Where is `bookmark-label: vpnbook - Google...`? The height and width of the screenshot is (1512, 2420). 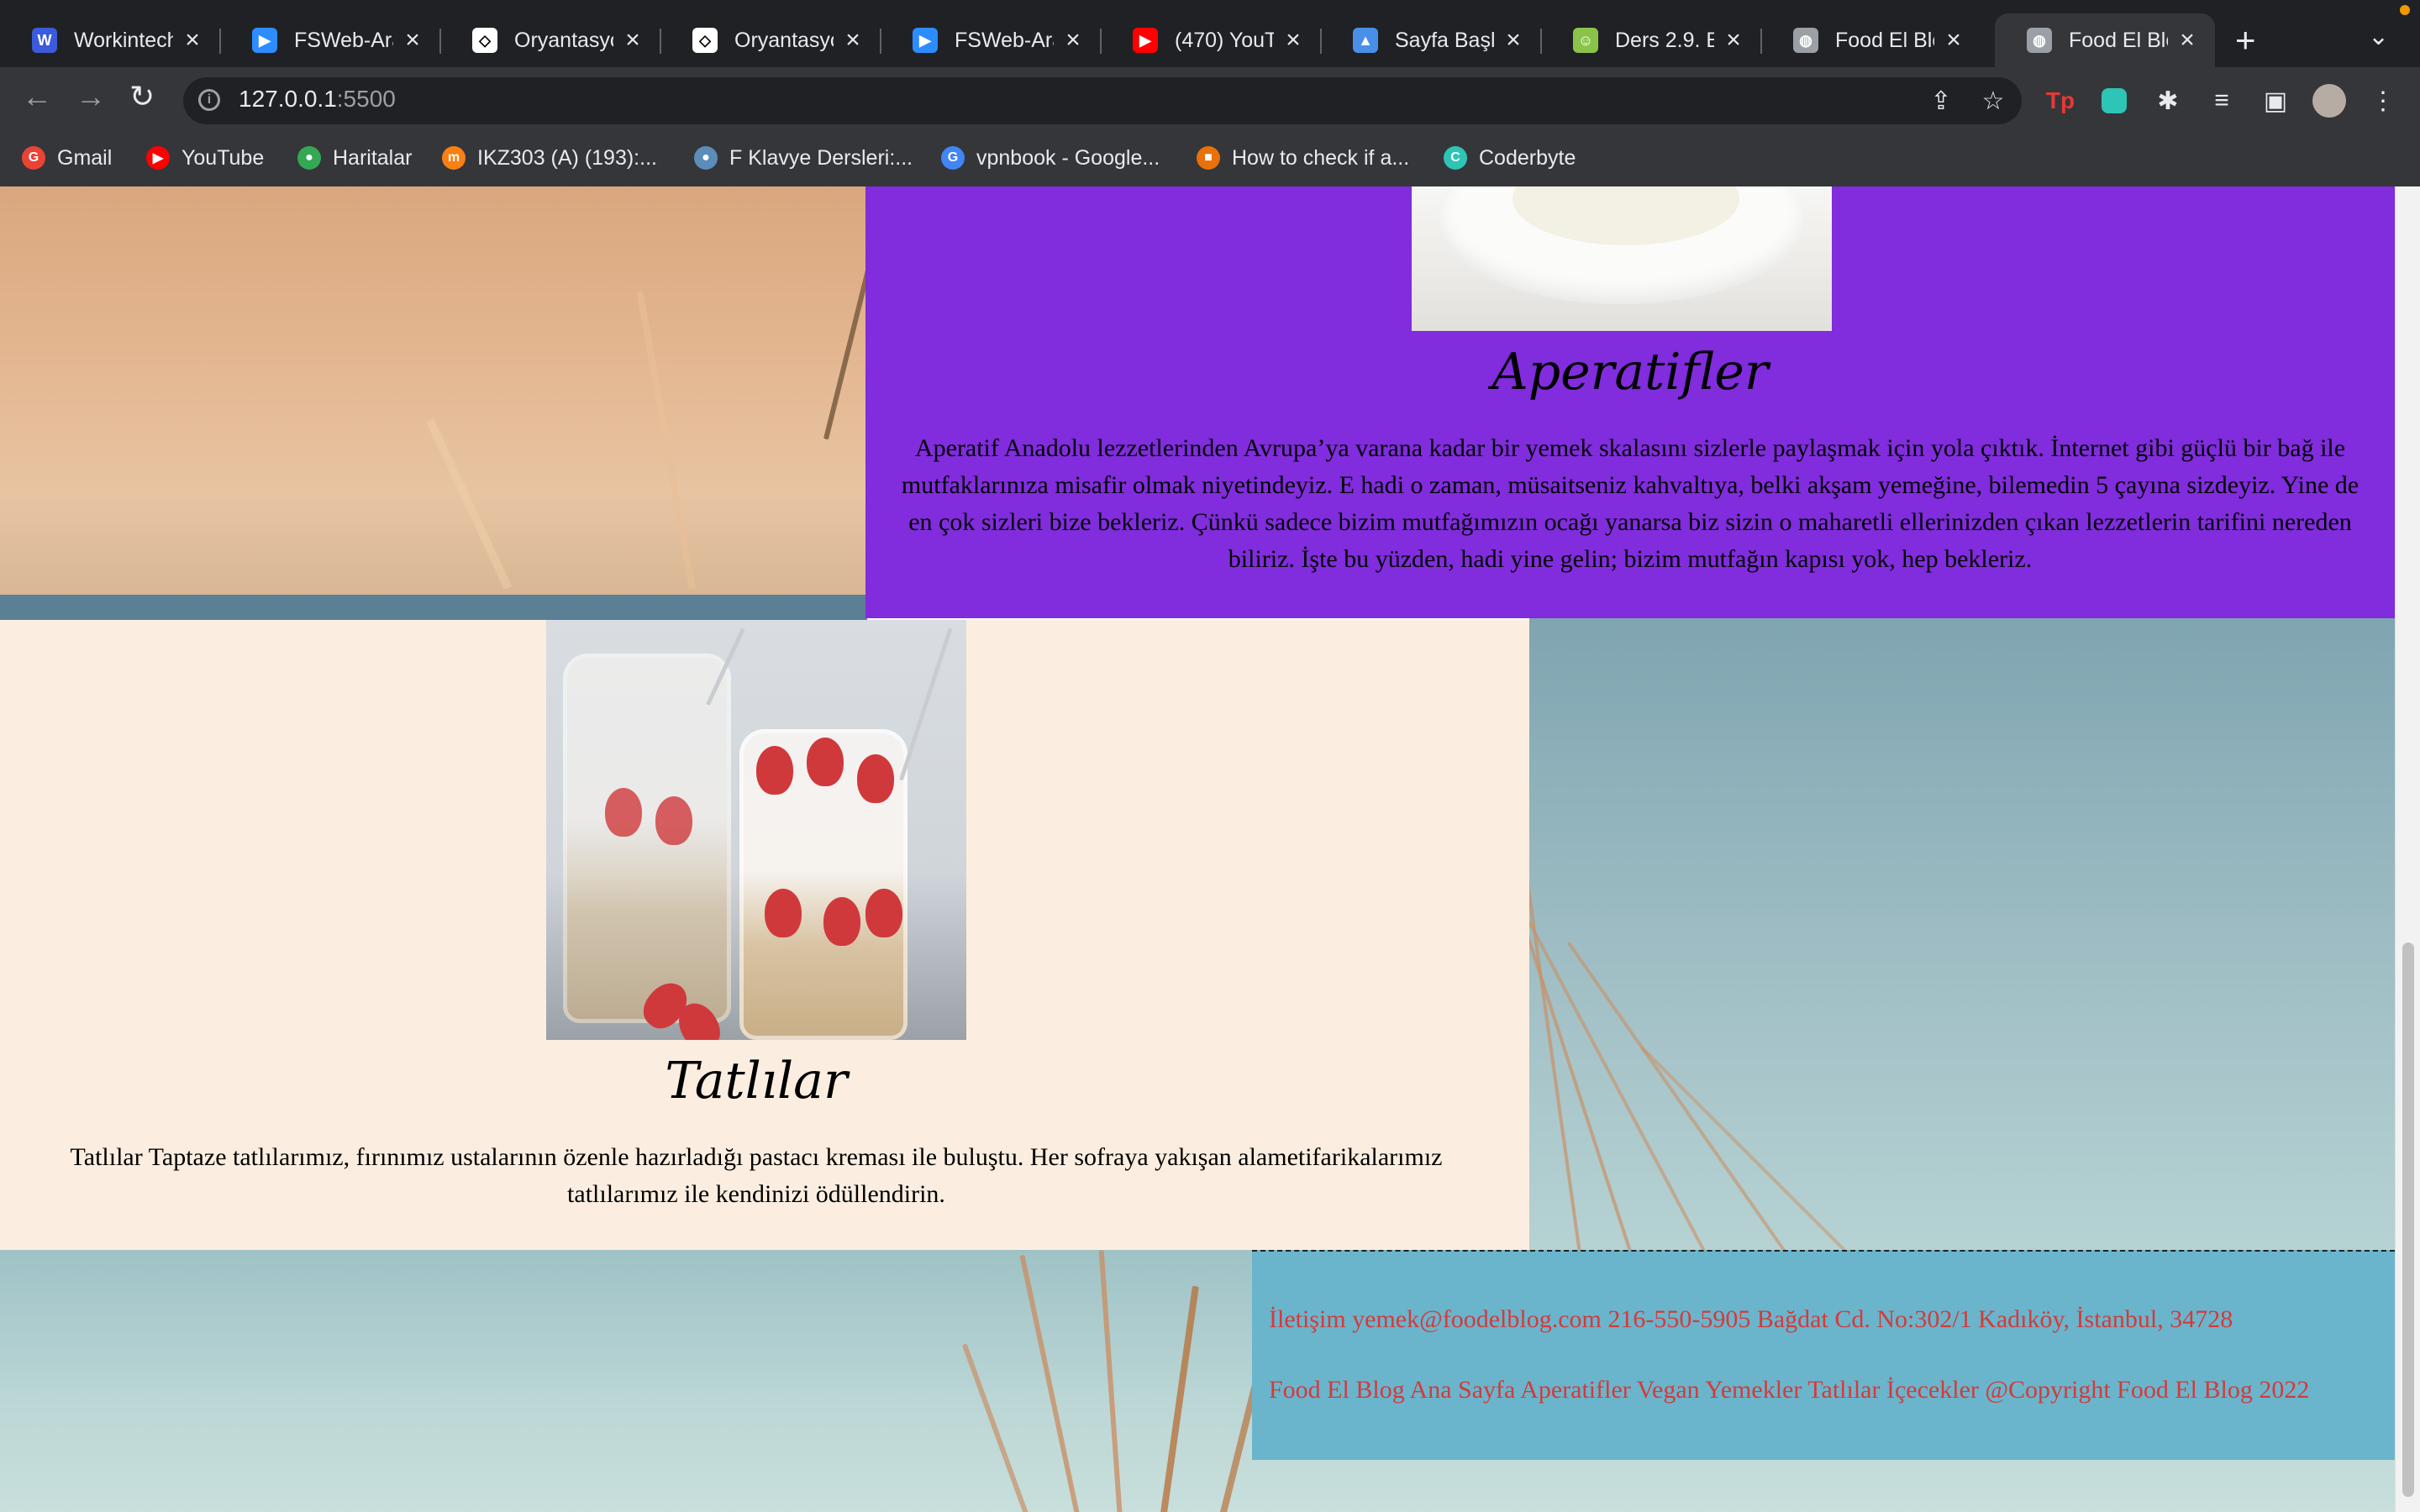
bookmark-label: vpnbook - Google... is located at coordinates (1068, 157).